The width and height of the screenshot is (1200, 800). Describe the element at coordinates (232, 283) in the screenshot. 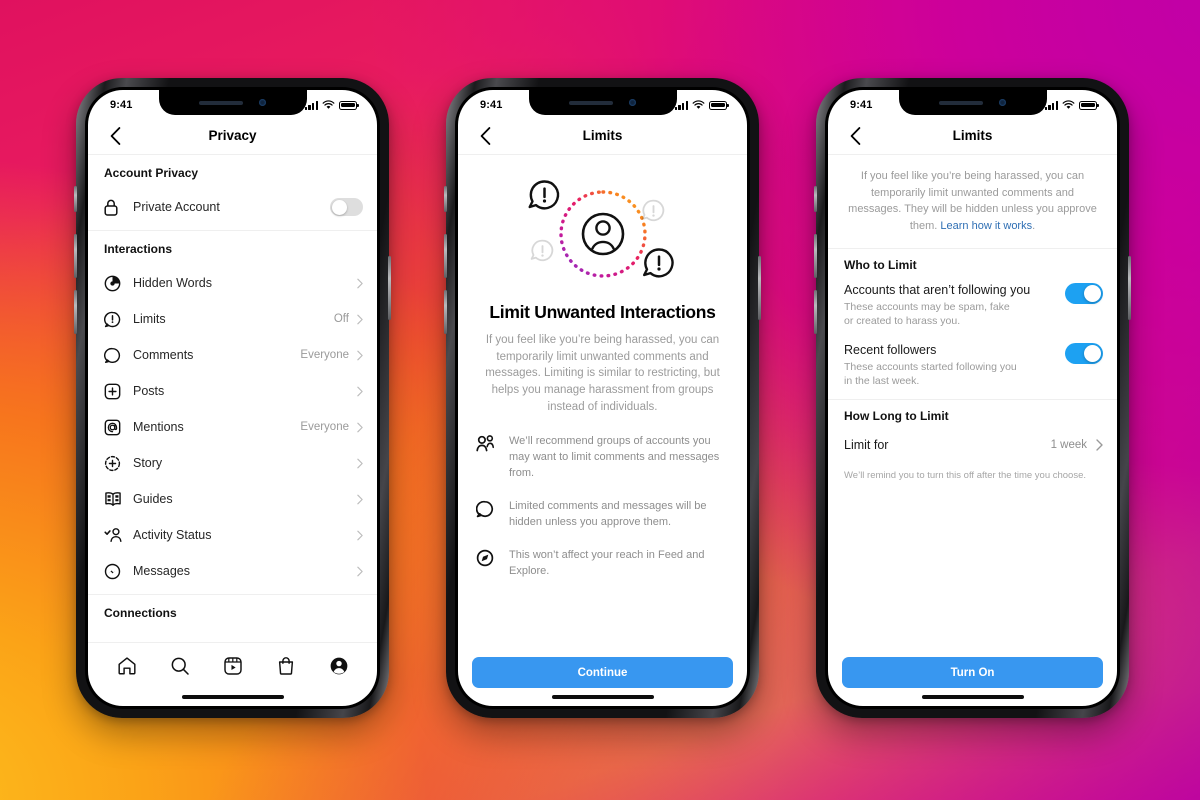

I see `row-hidden-words: Hidden Words` at that location.